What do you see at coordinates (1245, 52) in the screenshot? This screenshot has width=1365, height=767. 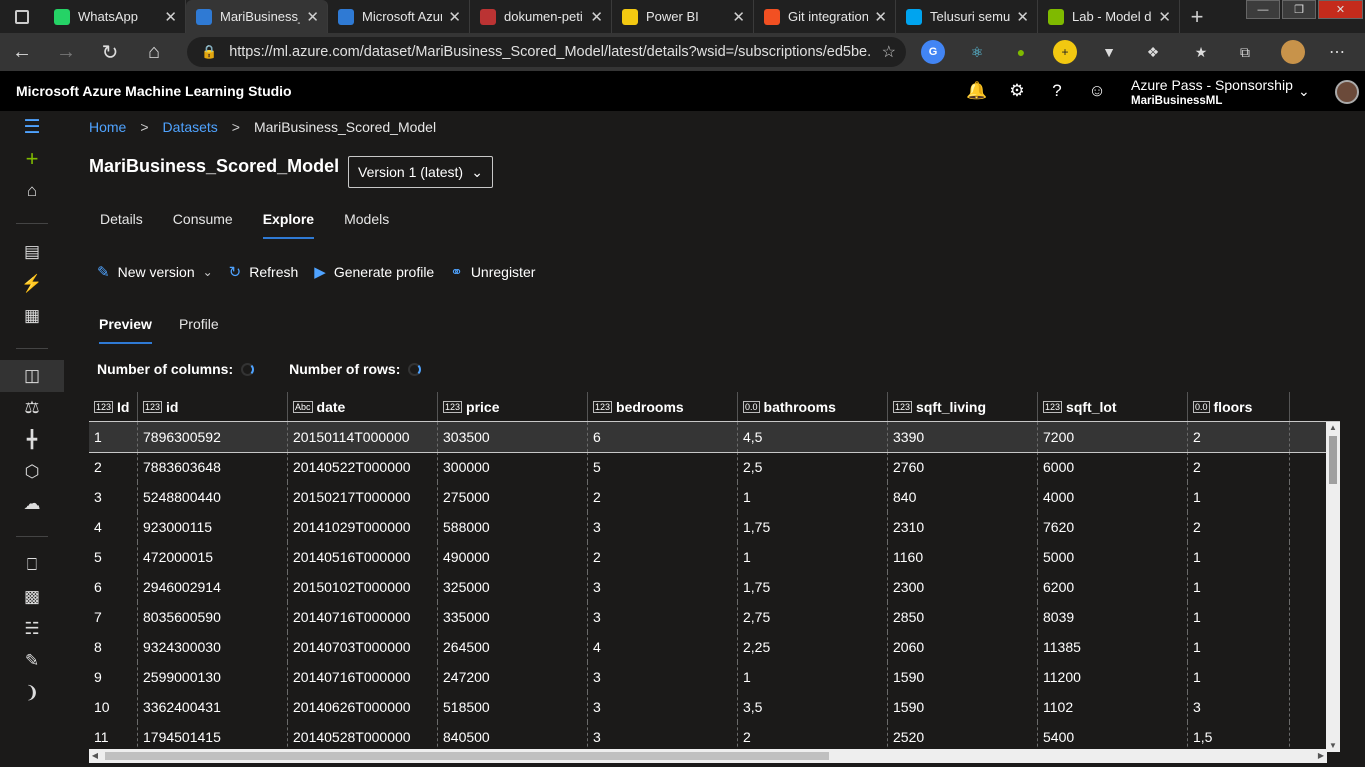 I see `collections-icon: ⧉` at bounding box center [1245, 52].